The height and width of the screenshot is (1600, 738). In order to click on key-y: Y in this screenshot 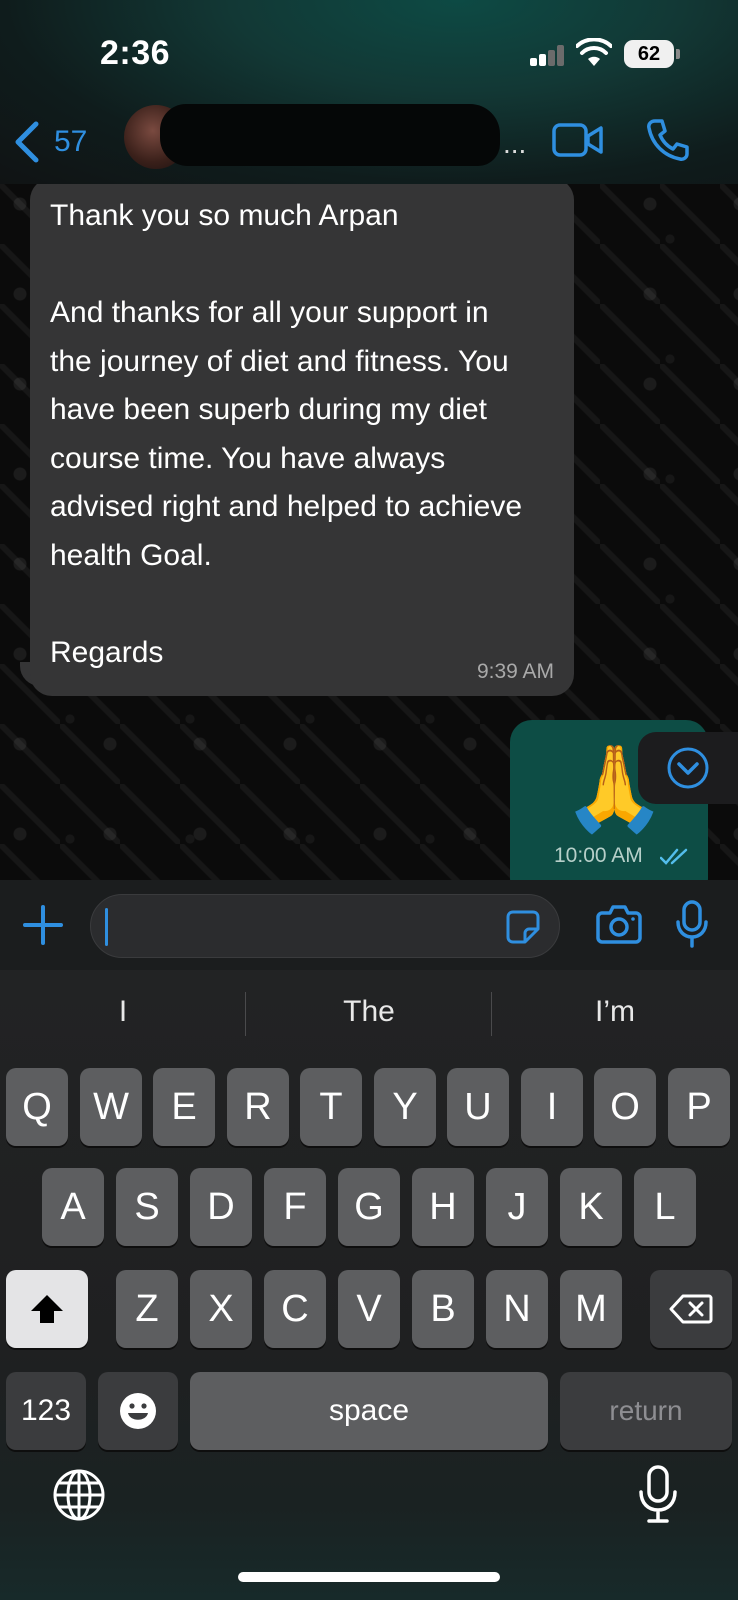, I will do `click(405, 1107)`.